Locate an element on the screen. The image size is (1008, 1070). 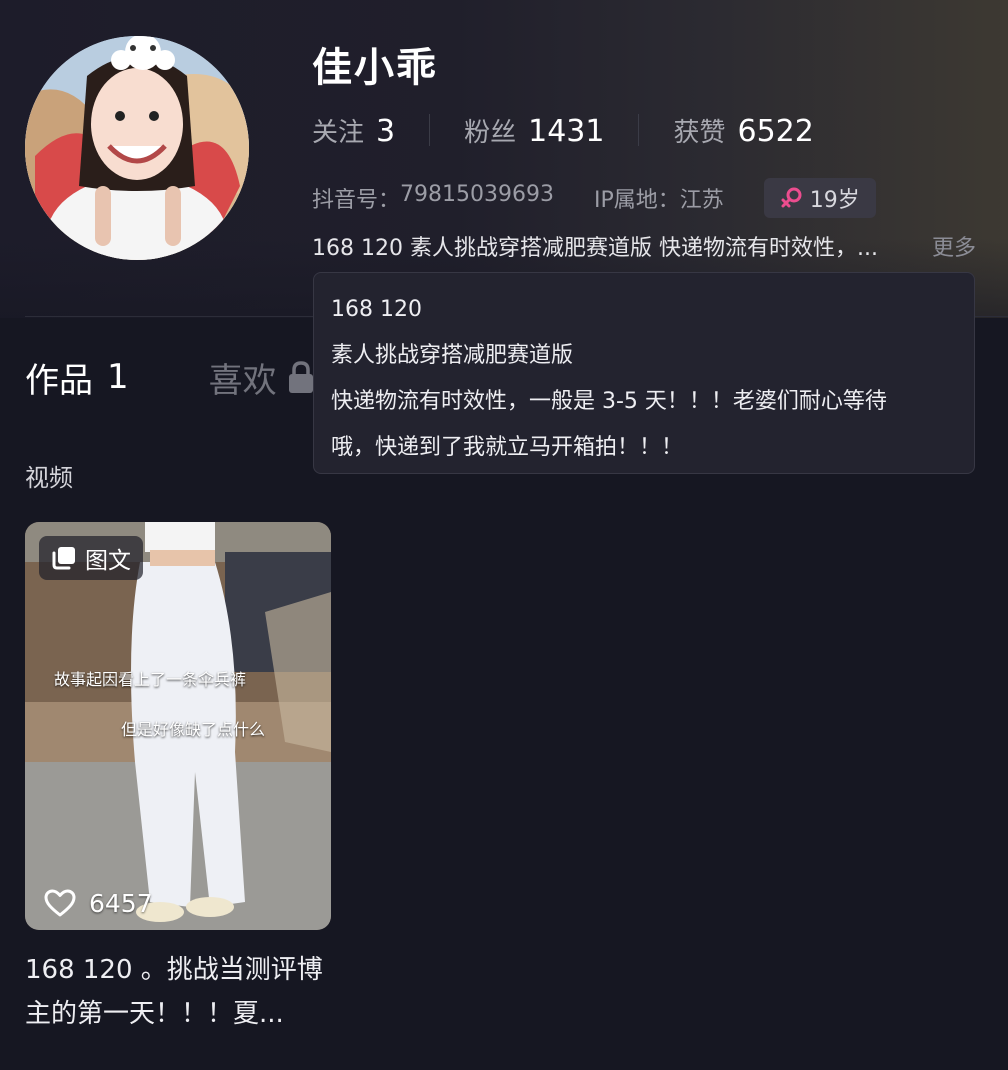
likes-received-stat: 获赞 6522 is located at coordinates (743, 130).